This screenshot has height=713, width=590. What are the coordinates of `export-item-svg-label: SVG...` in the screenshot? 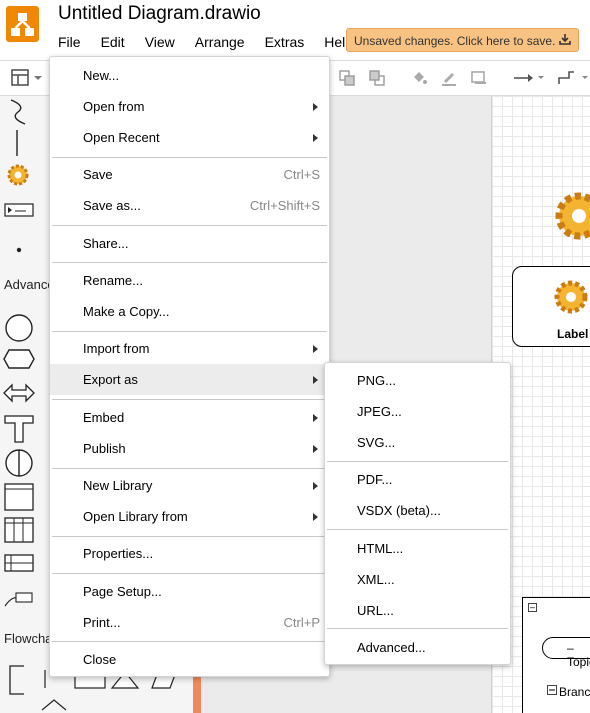 It's located at (376, 442).